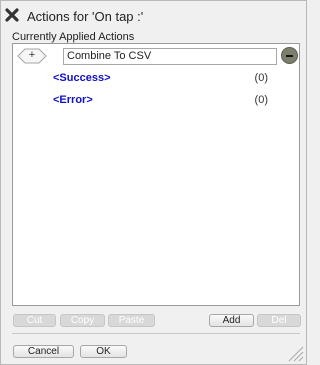 This screenshot has height=365, width=320. What do you see at coordinates (103, 351) in the screenshot?
I see `ok-button: OK` at bounding box center [103, 351].